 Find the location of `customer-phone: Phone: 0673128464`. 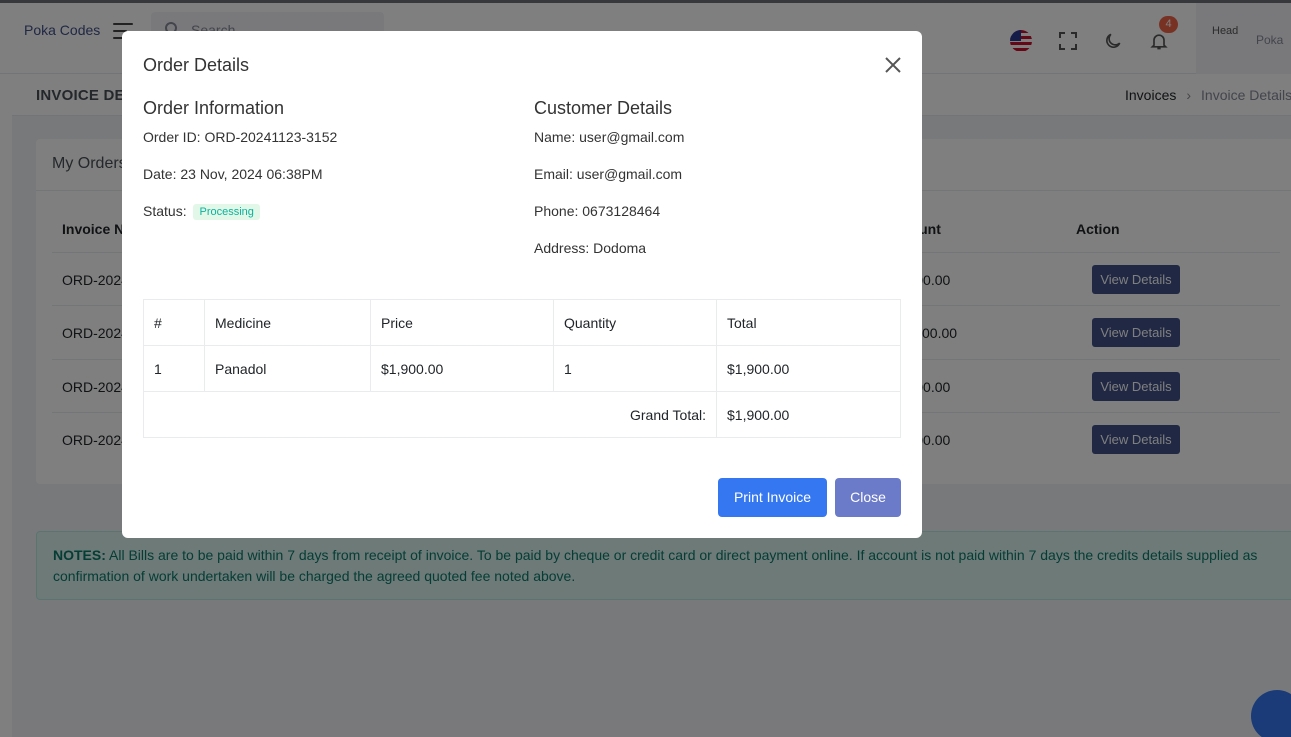

customer-phone: Phone: 0673128464 is located at coordinates (597, 211).